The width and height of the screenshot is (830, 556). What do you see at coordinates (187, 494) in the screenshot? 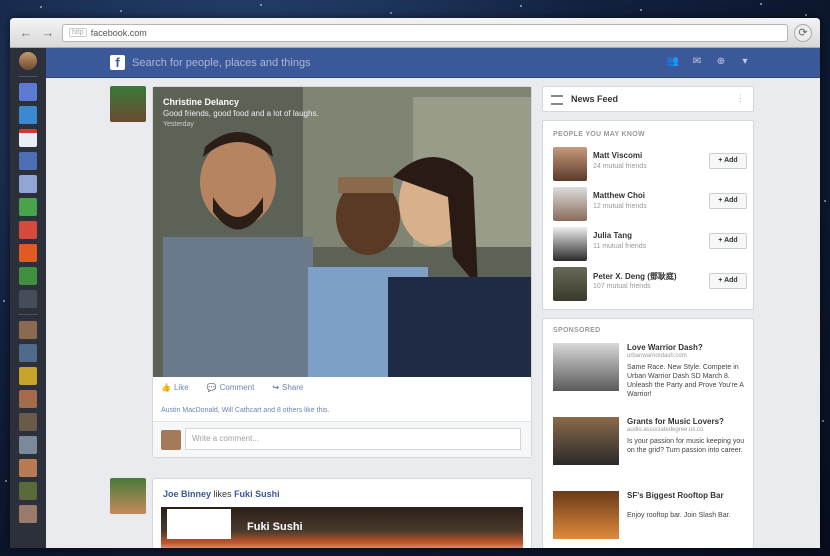
I see `story-author-name: Joe Binney` at bounding box center [187, 494].